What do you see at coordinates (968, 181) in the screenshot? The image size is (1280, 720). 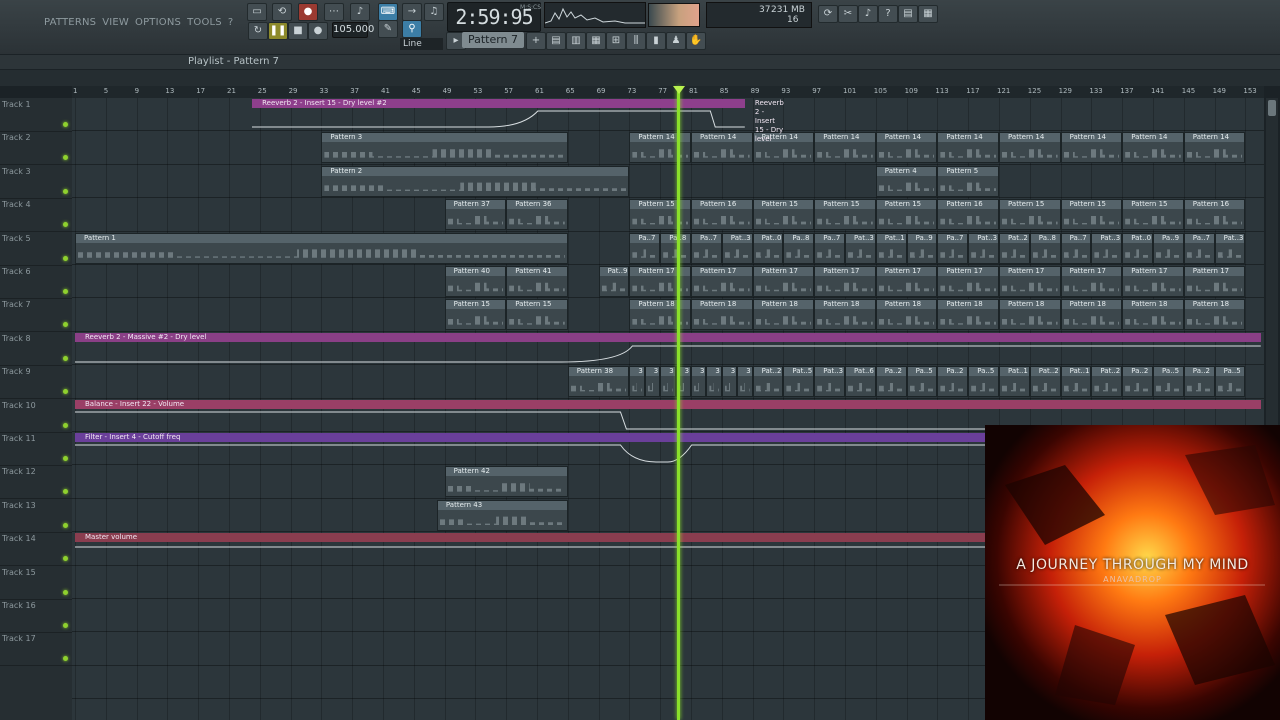 I see `pattern-clip: Pattern 5` at bounding box center [968, 181].